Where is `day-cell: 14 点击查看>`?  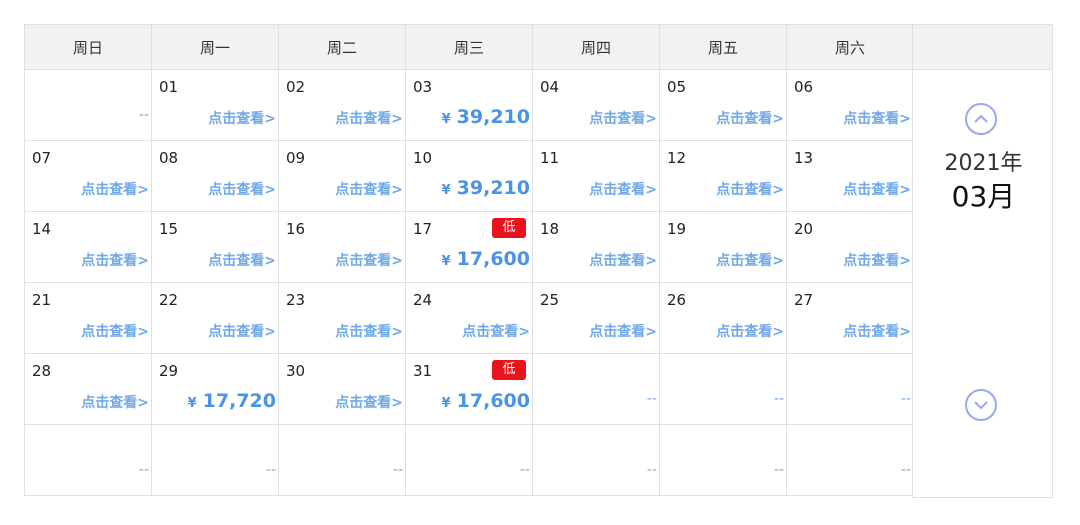 day-cell: 14 点击查看> is located at coordinates (88, 247).